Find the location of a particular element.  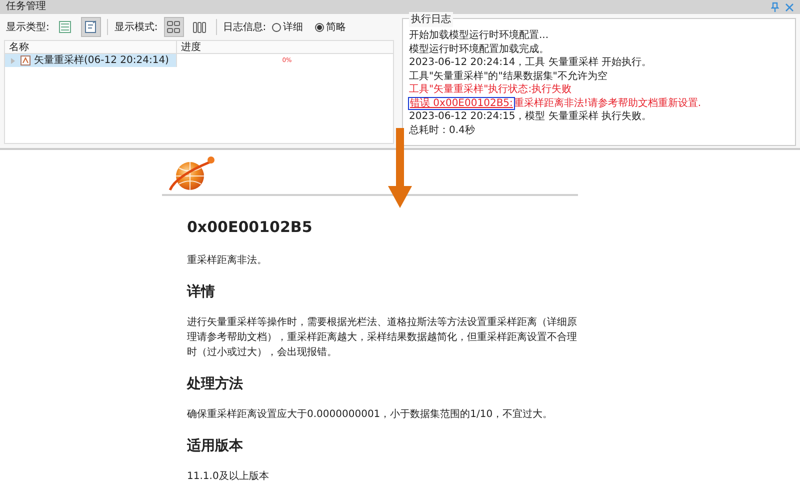

display-type-button is located at coordinates (91, 27).